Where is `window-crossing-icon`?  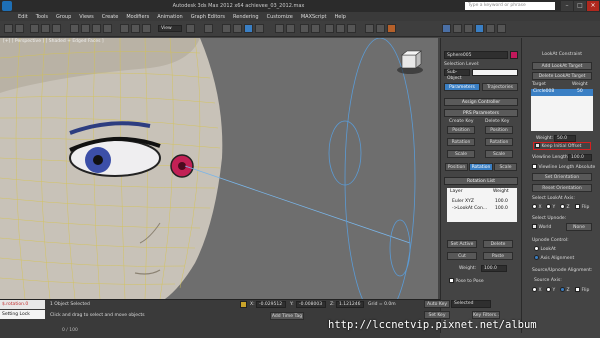
window-crossing-icon is located at coordinates (107, 28).